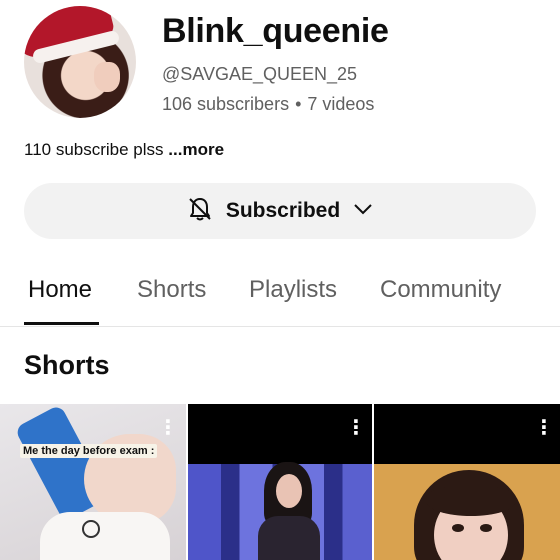 The image size is (560, 560). What do you see at coordinates (171, 290) in the screenshot?
I see `tab-shorts: Shorts` at bounding box center [171, 290].